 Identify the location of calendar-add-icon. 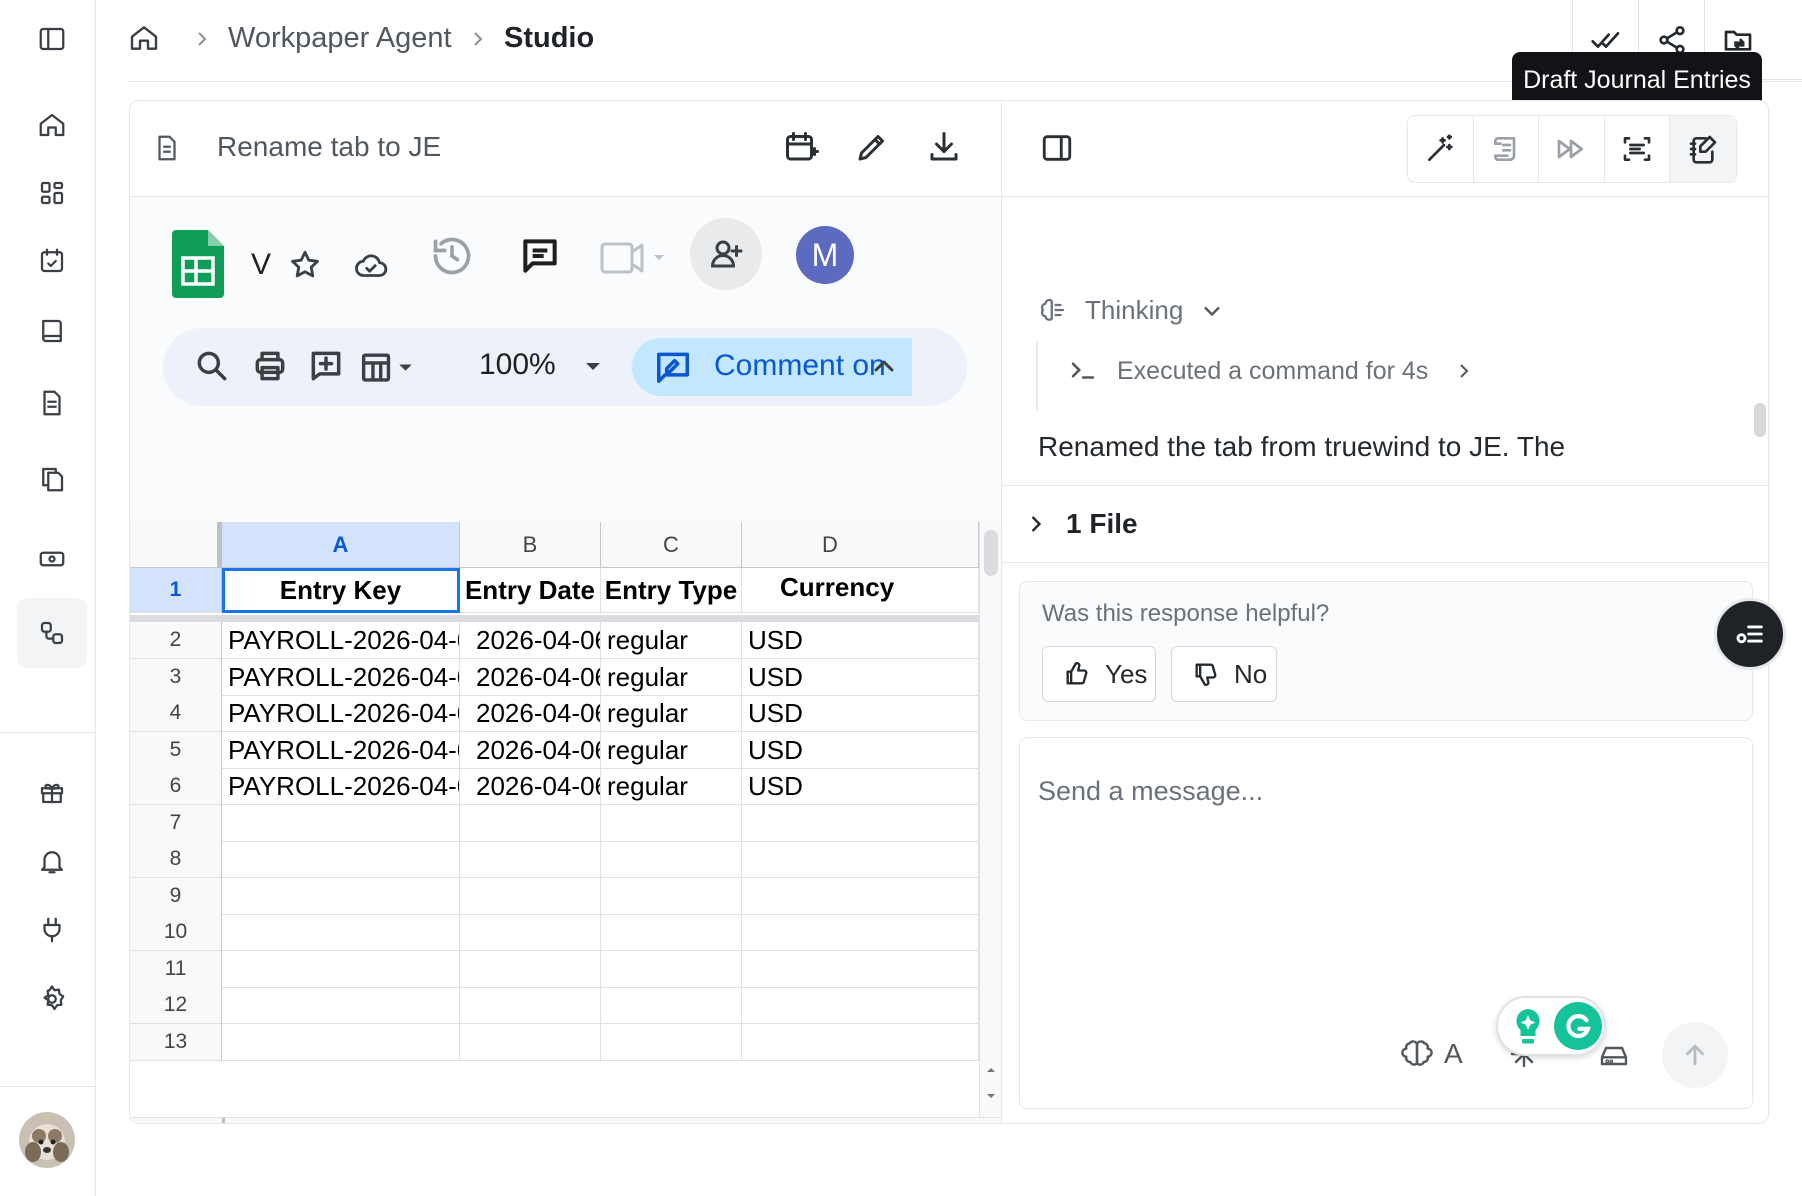
(803, 149).